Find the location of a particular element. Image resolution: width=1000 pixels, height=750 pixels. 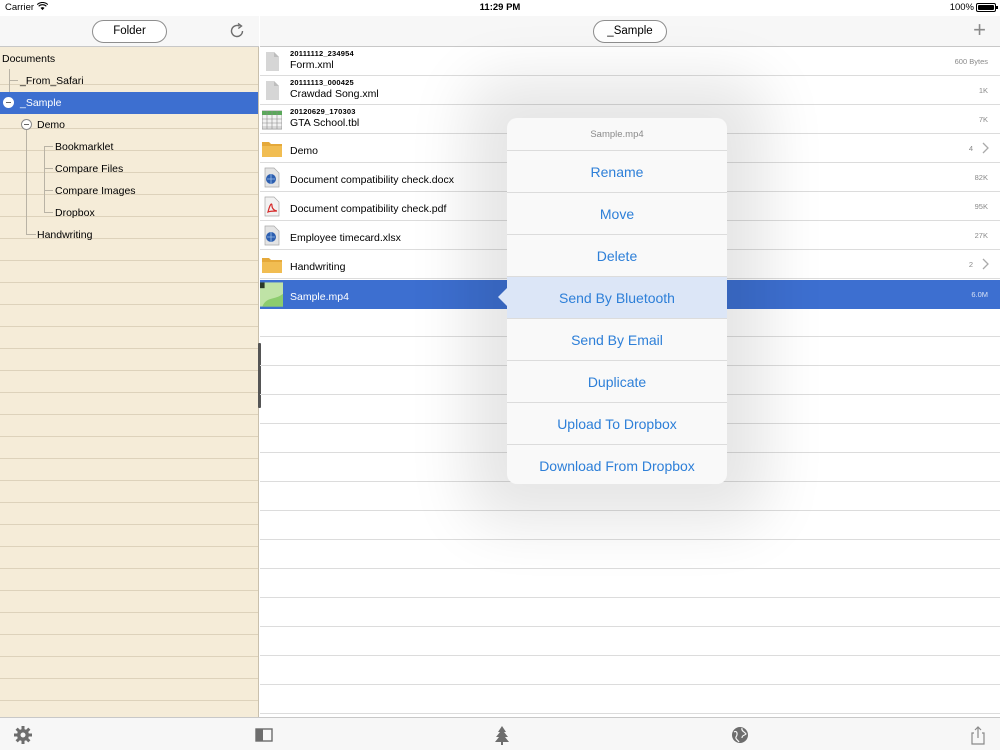

rename-action: Rename is located at coordinates (617, 172).